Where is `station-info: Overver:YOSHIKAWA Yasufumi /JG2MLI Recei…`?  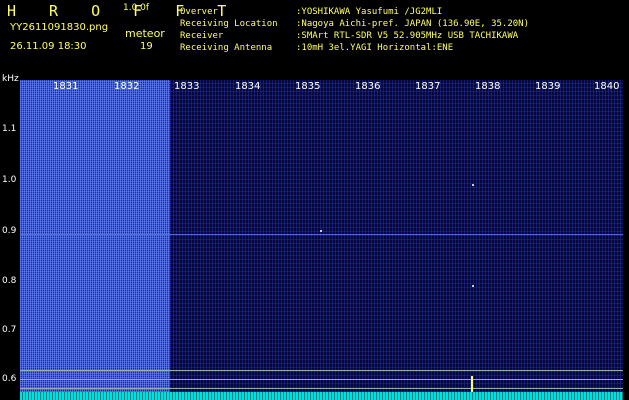
station-info: Overver:YOSHIKAWA Yasufumi /JG2MLI Recei… is located at coordinates (354, 30).